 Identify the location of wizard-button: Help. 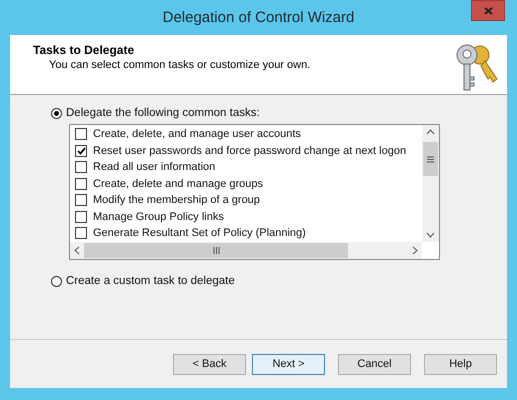
(460, 364).